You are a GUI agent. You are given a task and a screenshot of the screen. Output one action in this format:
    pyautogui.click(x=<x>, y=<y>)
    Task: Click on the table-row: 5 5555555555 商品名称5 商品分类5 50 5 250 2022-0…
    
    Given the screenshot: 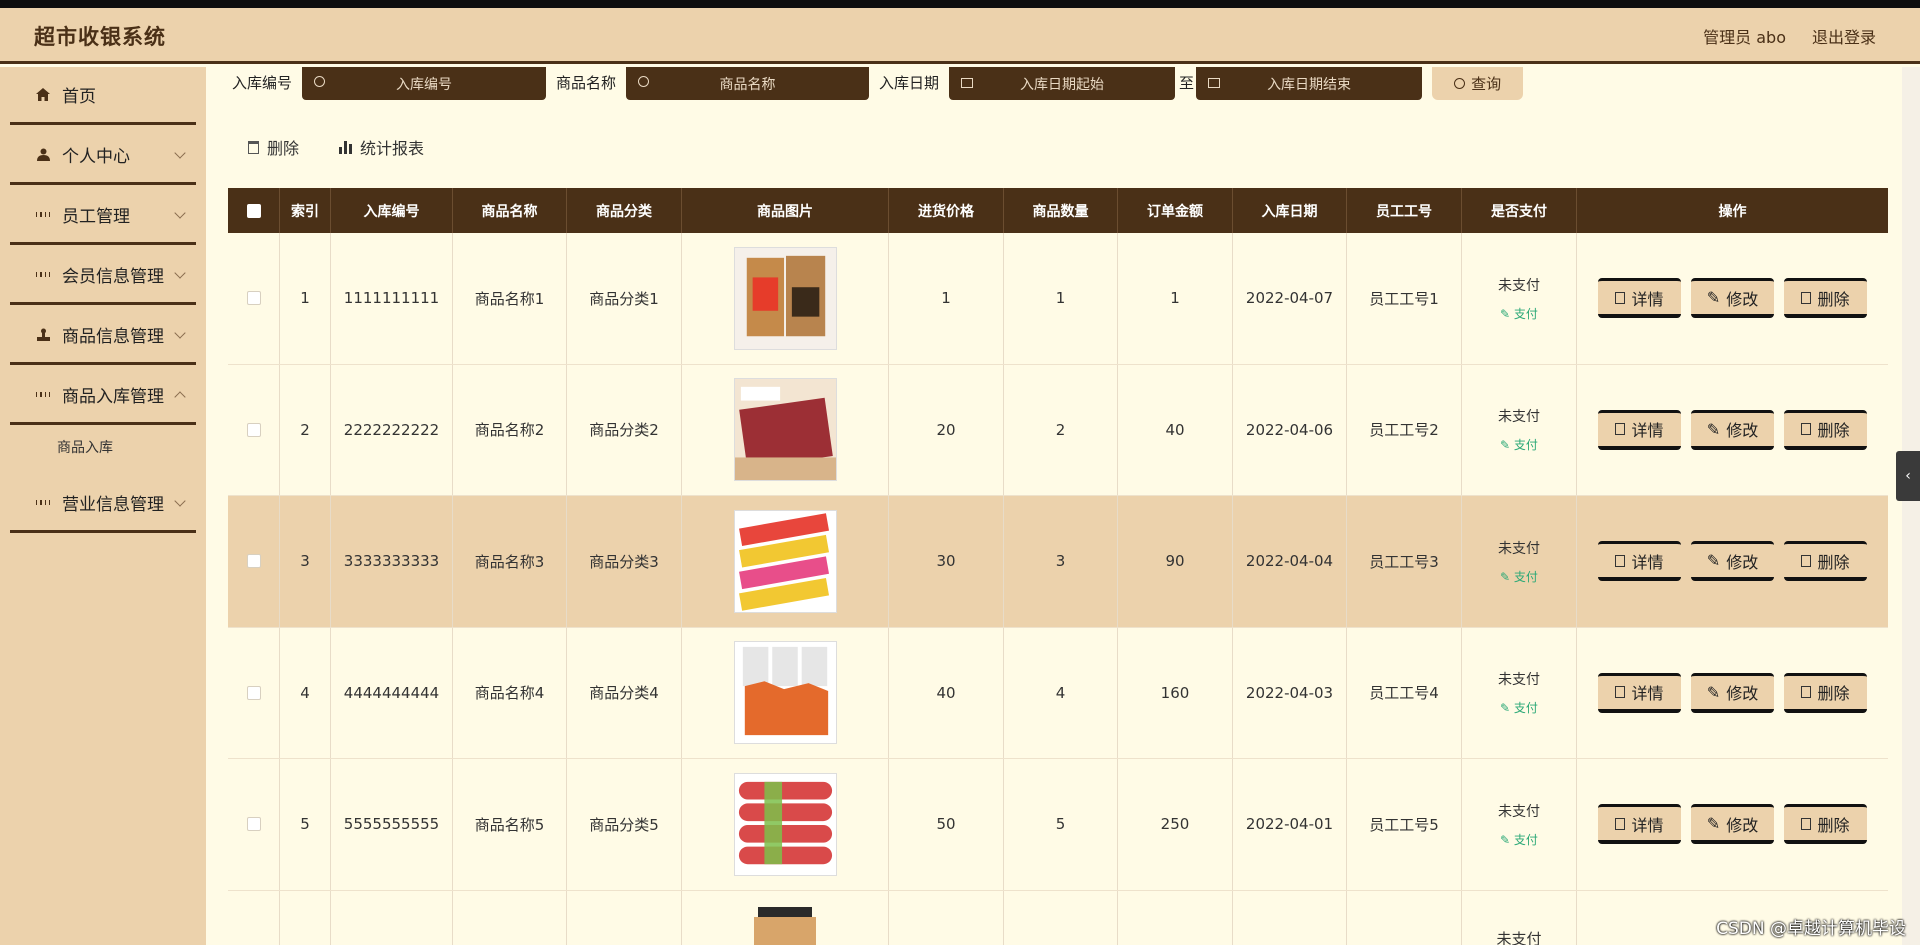 What is the action you would take?
    pyautogui.click(x=1058, y=825)
    